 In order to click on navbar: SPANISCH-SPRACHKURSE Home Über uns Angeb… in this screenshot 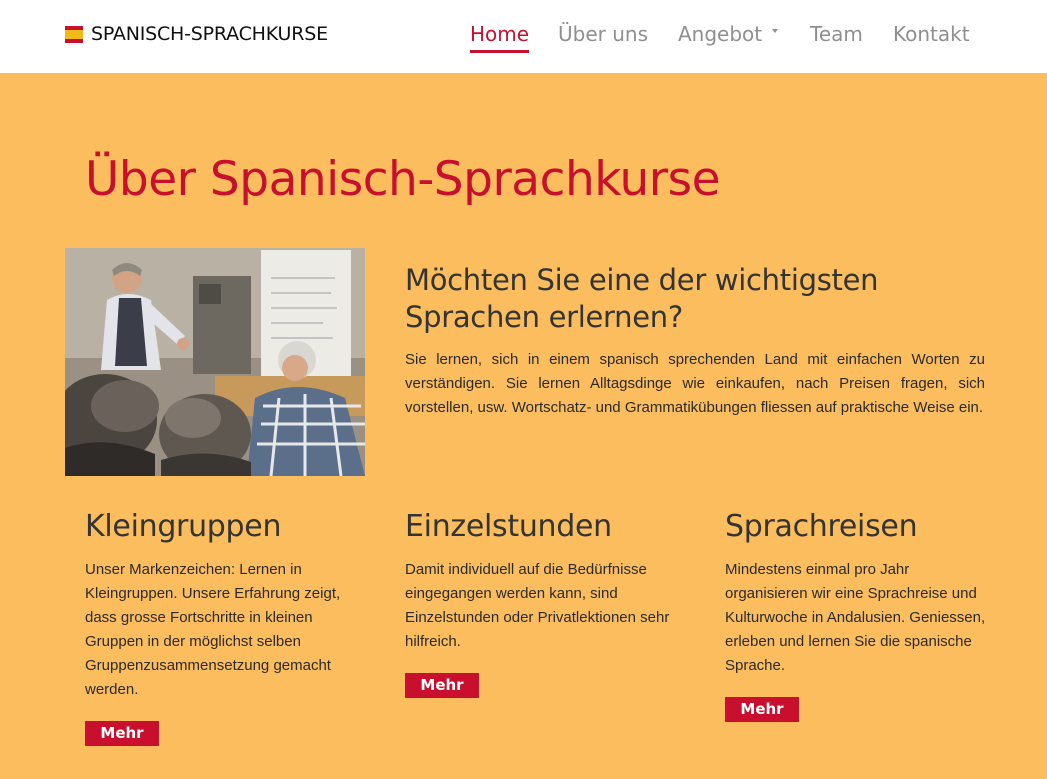, I will do `click(523, 36)`.